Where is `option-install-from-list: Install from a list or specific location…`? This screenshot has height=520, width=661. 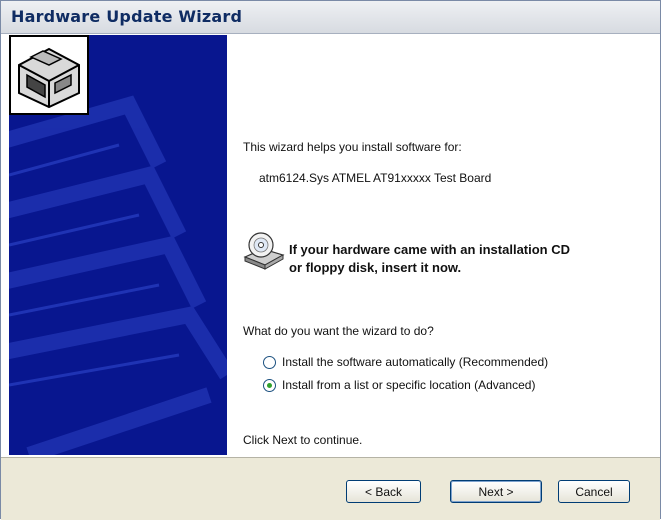 option-install-from-list: Install from a list or specific location… is located at coordinates (399, 385).